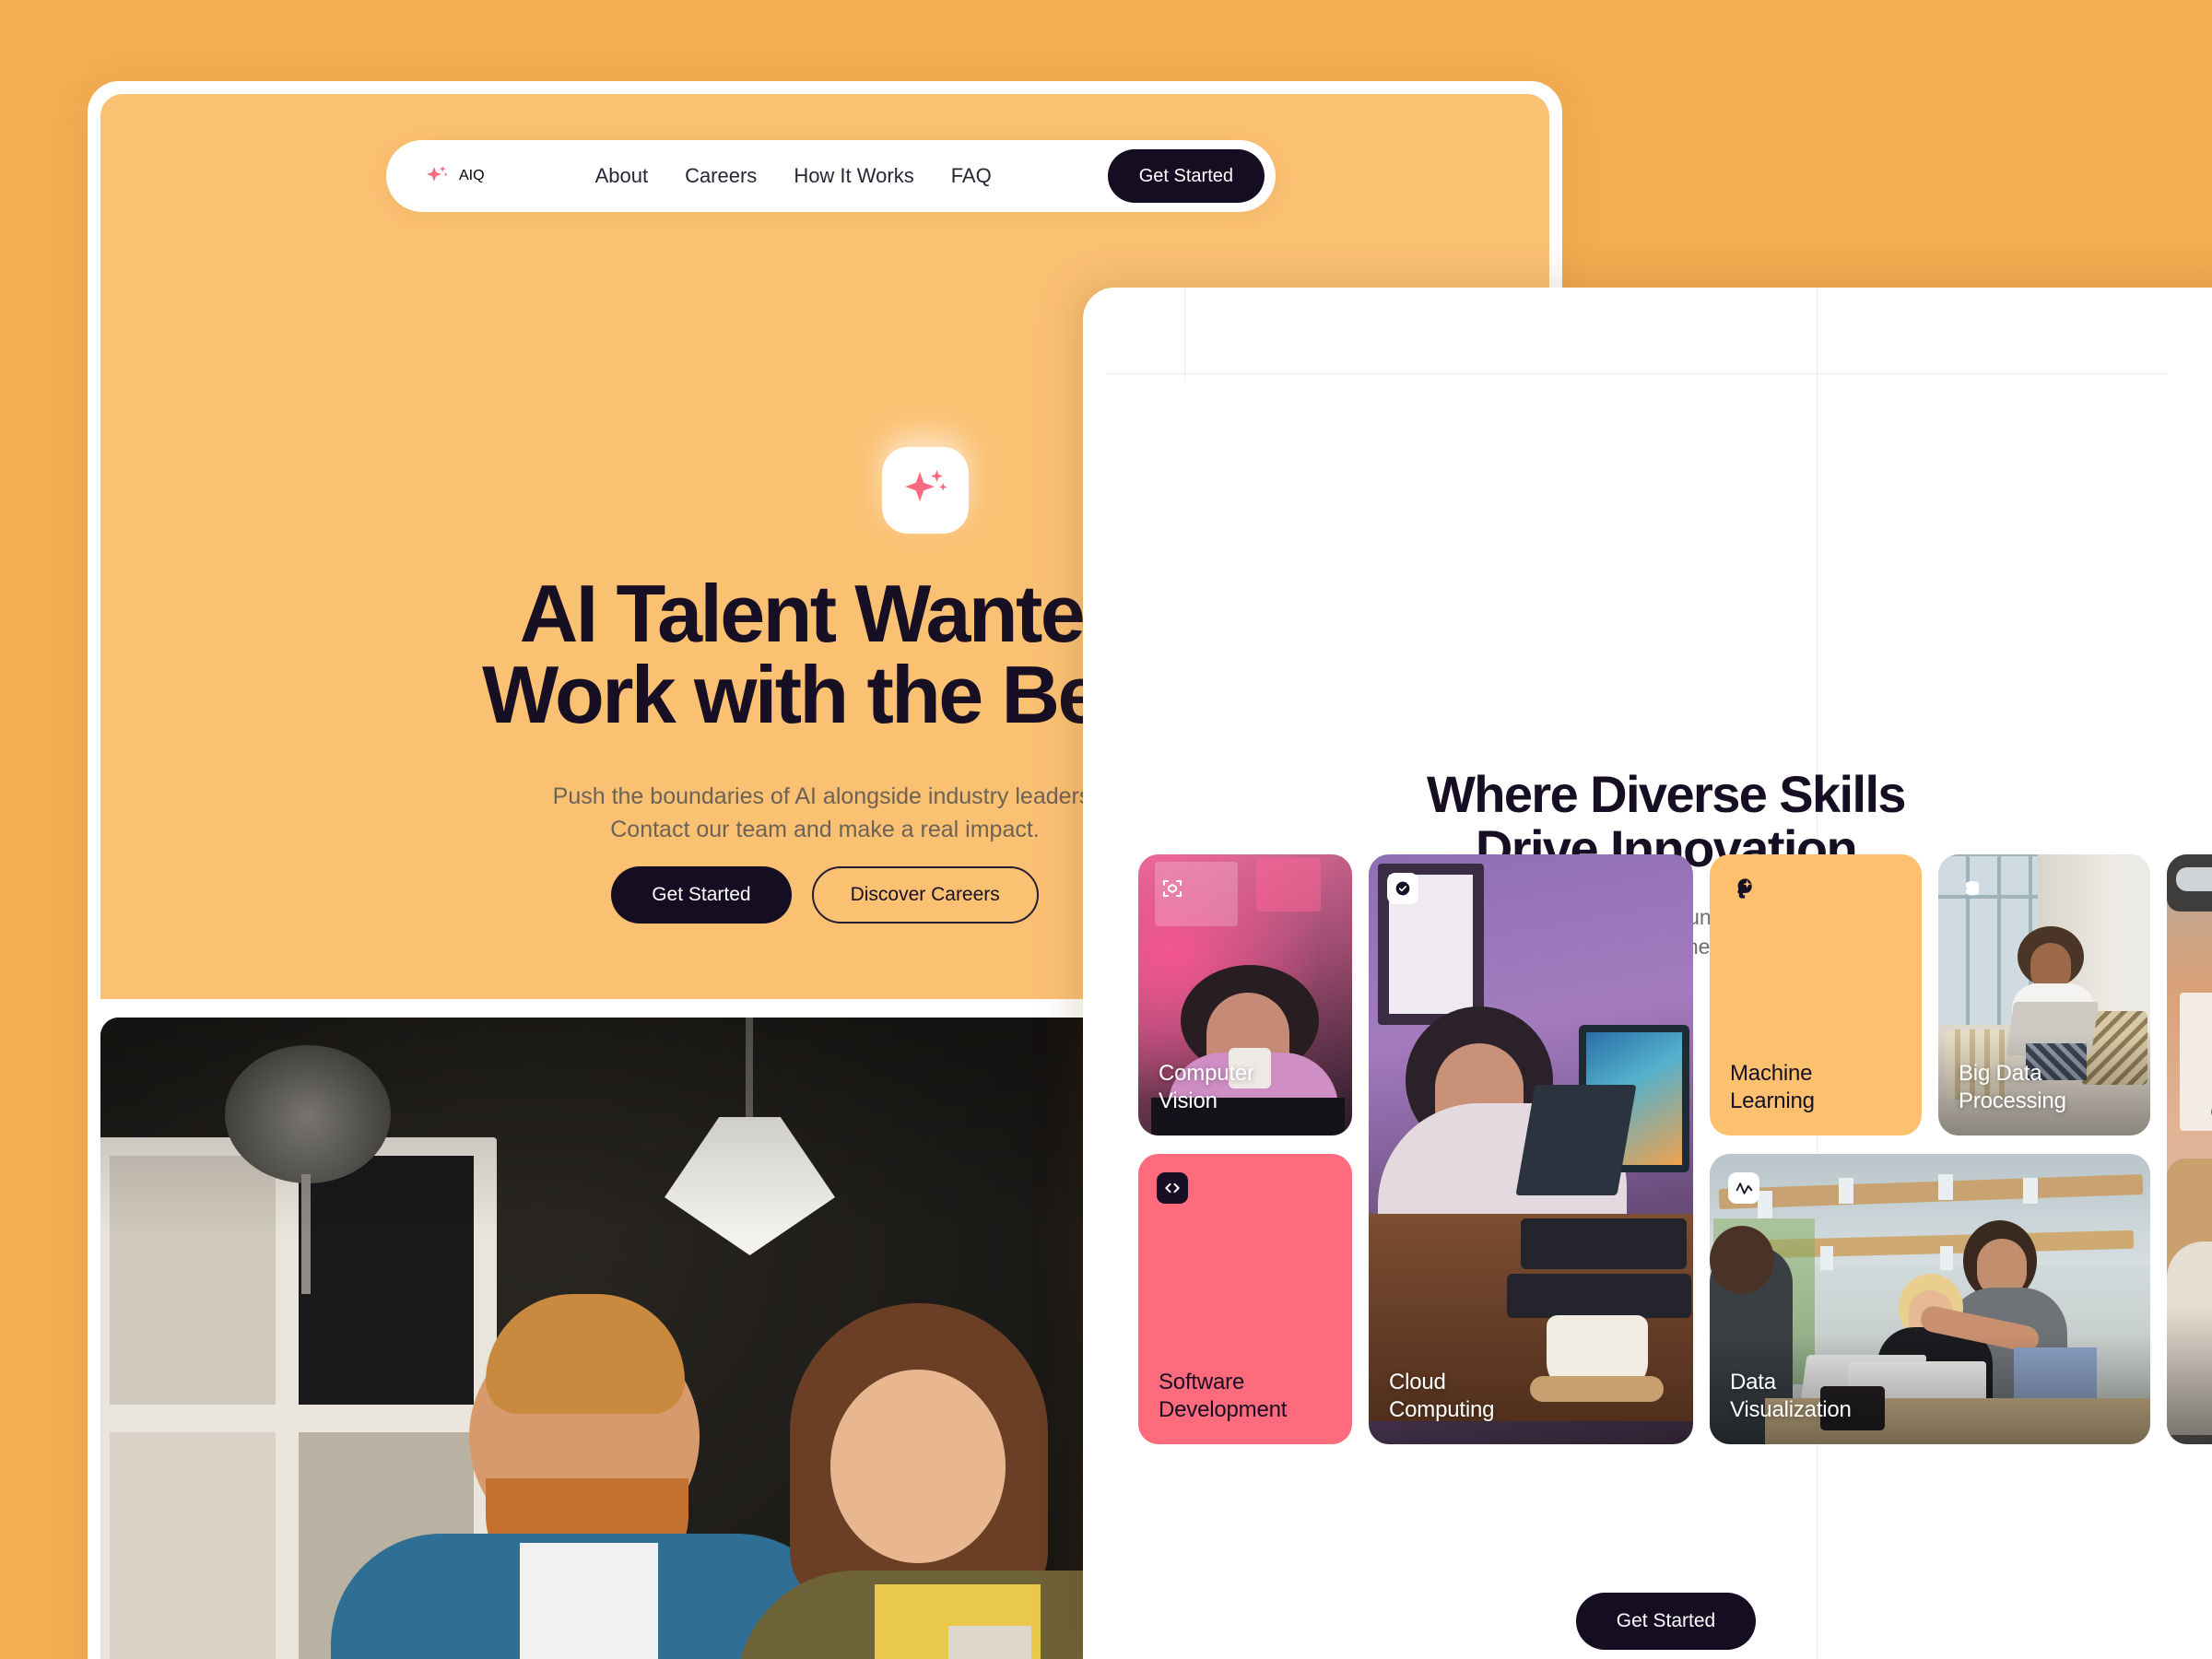 Image resolution: width=2212 pixels, height=1659 pixels. I want to click on nav-item-how-it-works: How It Works, so click(853, 176).